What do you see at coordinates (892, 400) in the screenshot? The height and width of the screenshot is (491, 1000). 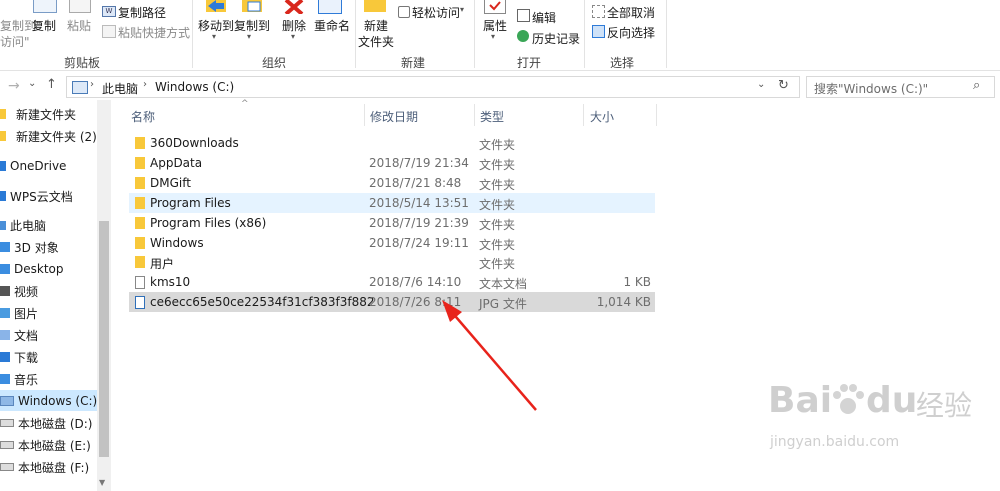 I see `watermark-brand-2: du` at bounding box center [892, 400].